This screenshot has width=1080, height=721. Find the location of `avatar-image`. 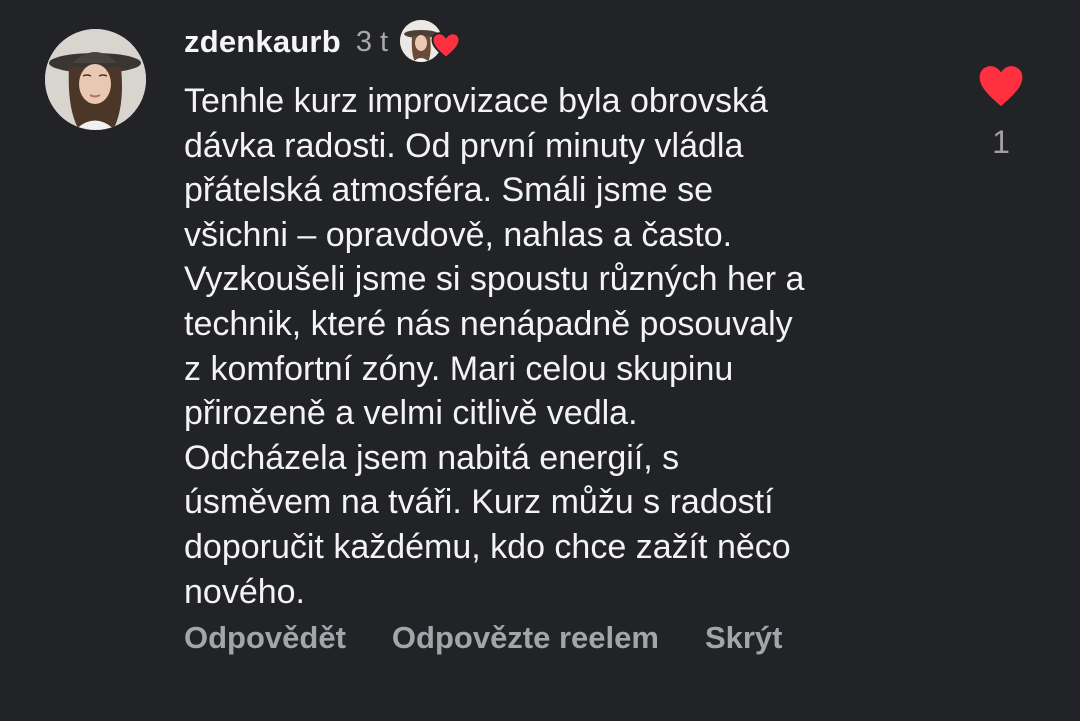

avatar-image is located at coordinates (95, 79).